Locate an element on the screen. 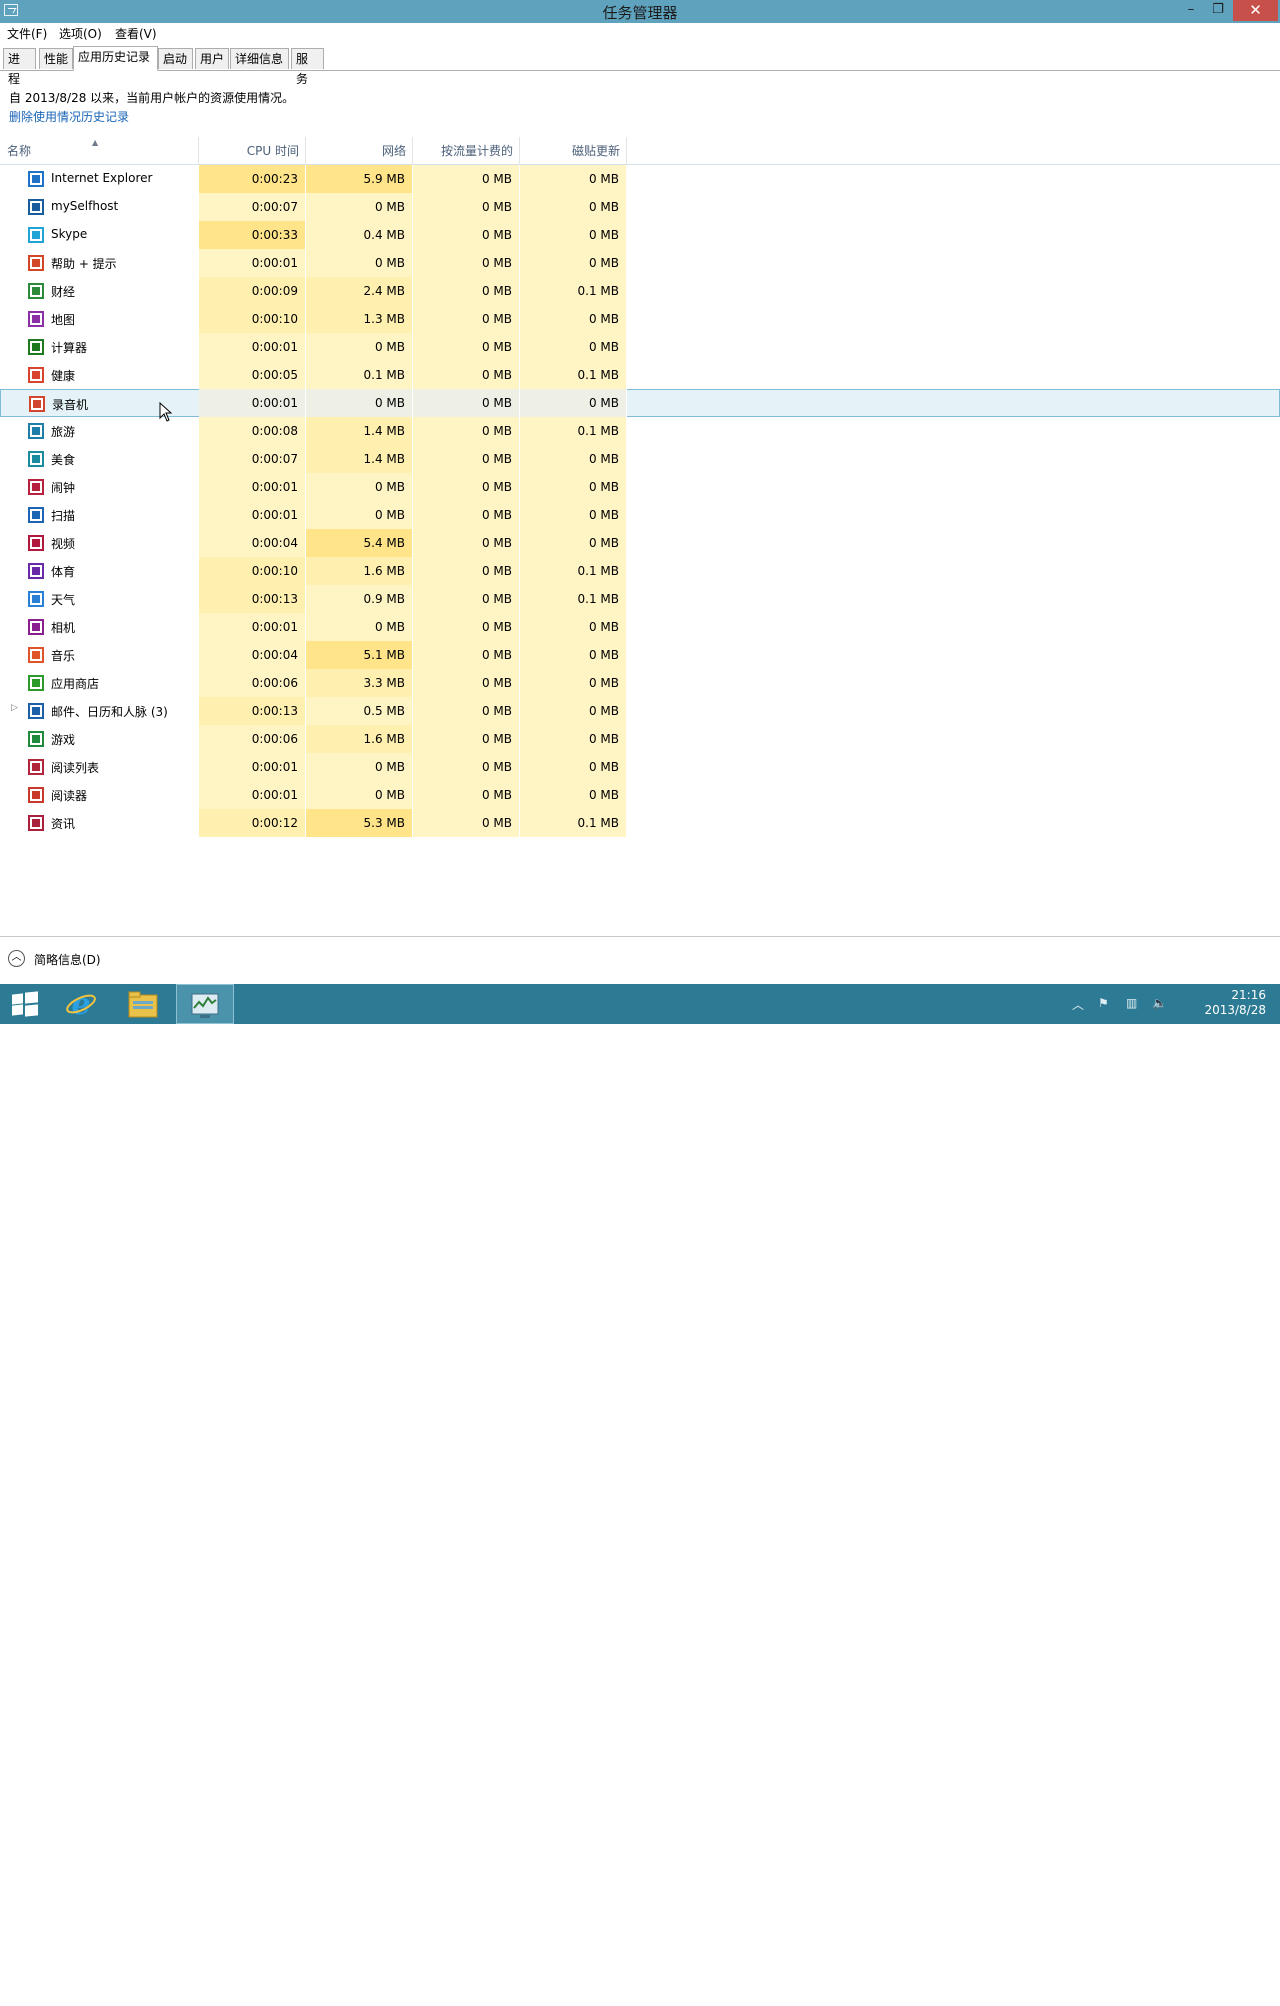  menu-file: 文件(F) is located at coordinates (27, 33).